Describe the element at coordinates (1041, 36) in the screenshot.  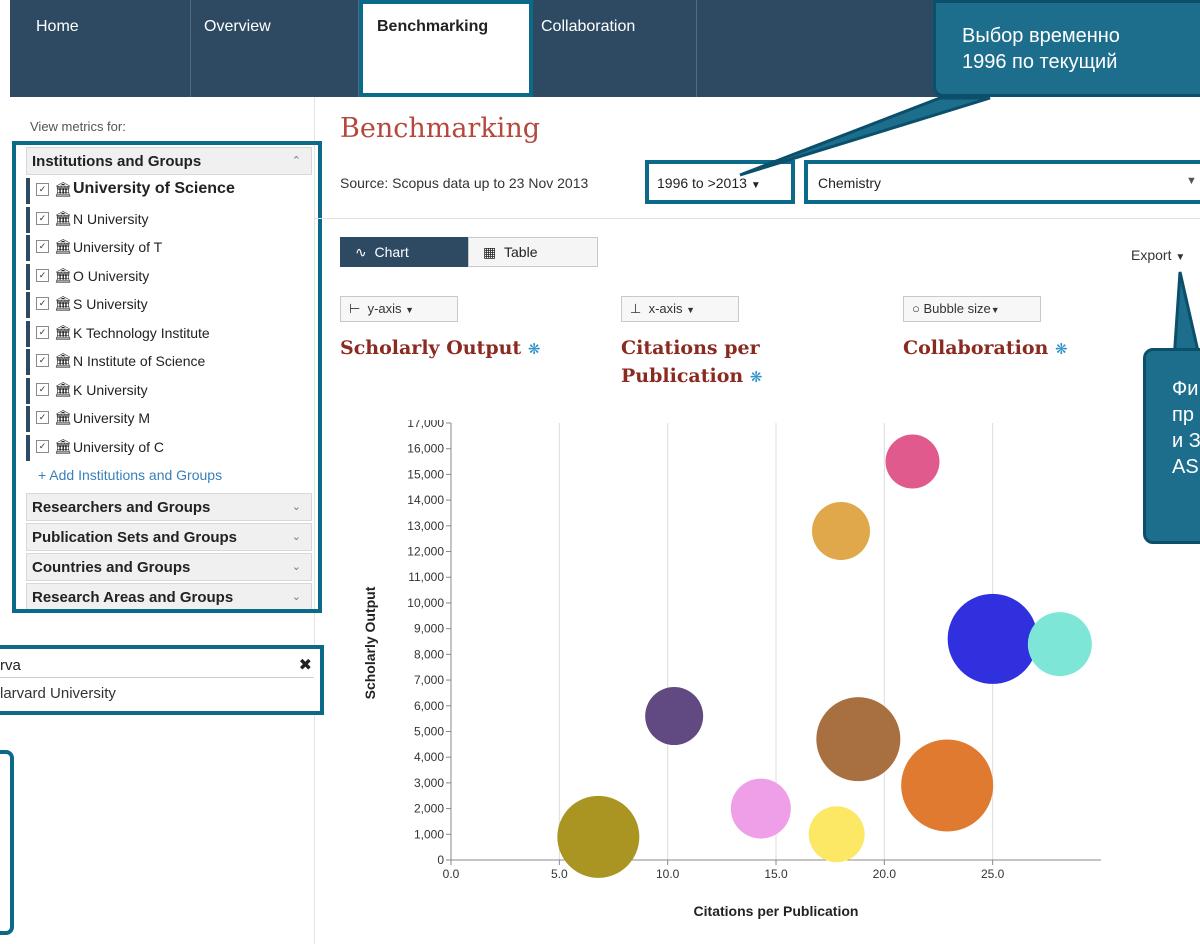
I see `callout-date-line1: Выбор временно` at that location.